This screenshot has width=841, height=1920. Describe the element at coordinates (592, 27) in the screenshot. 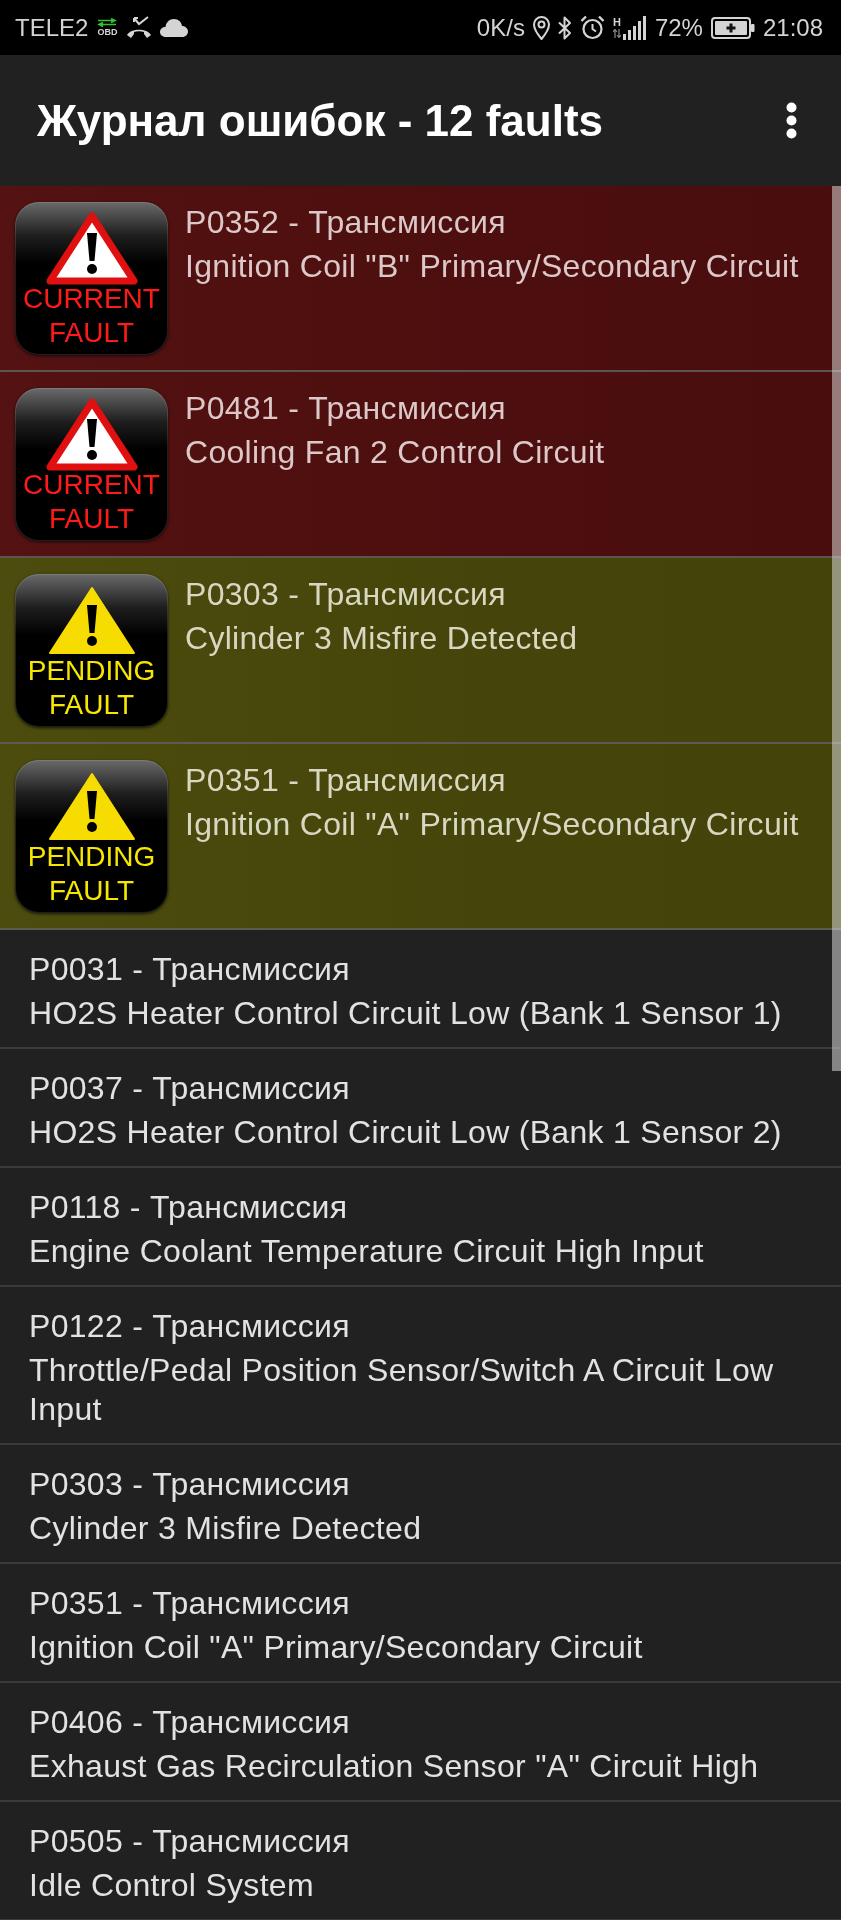

I see `alarm-clock-icon` at that location.